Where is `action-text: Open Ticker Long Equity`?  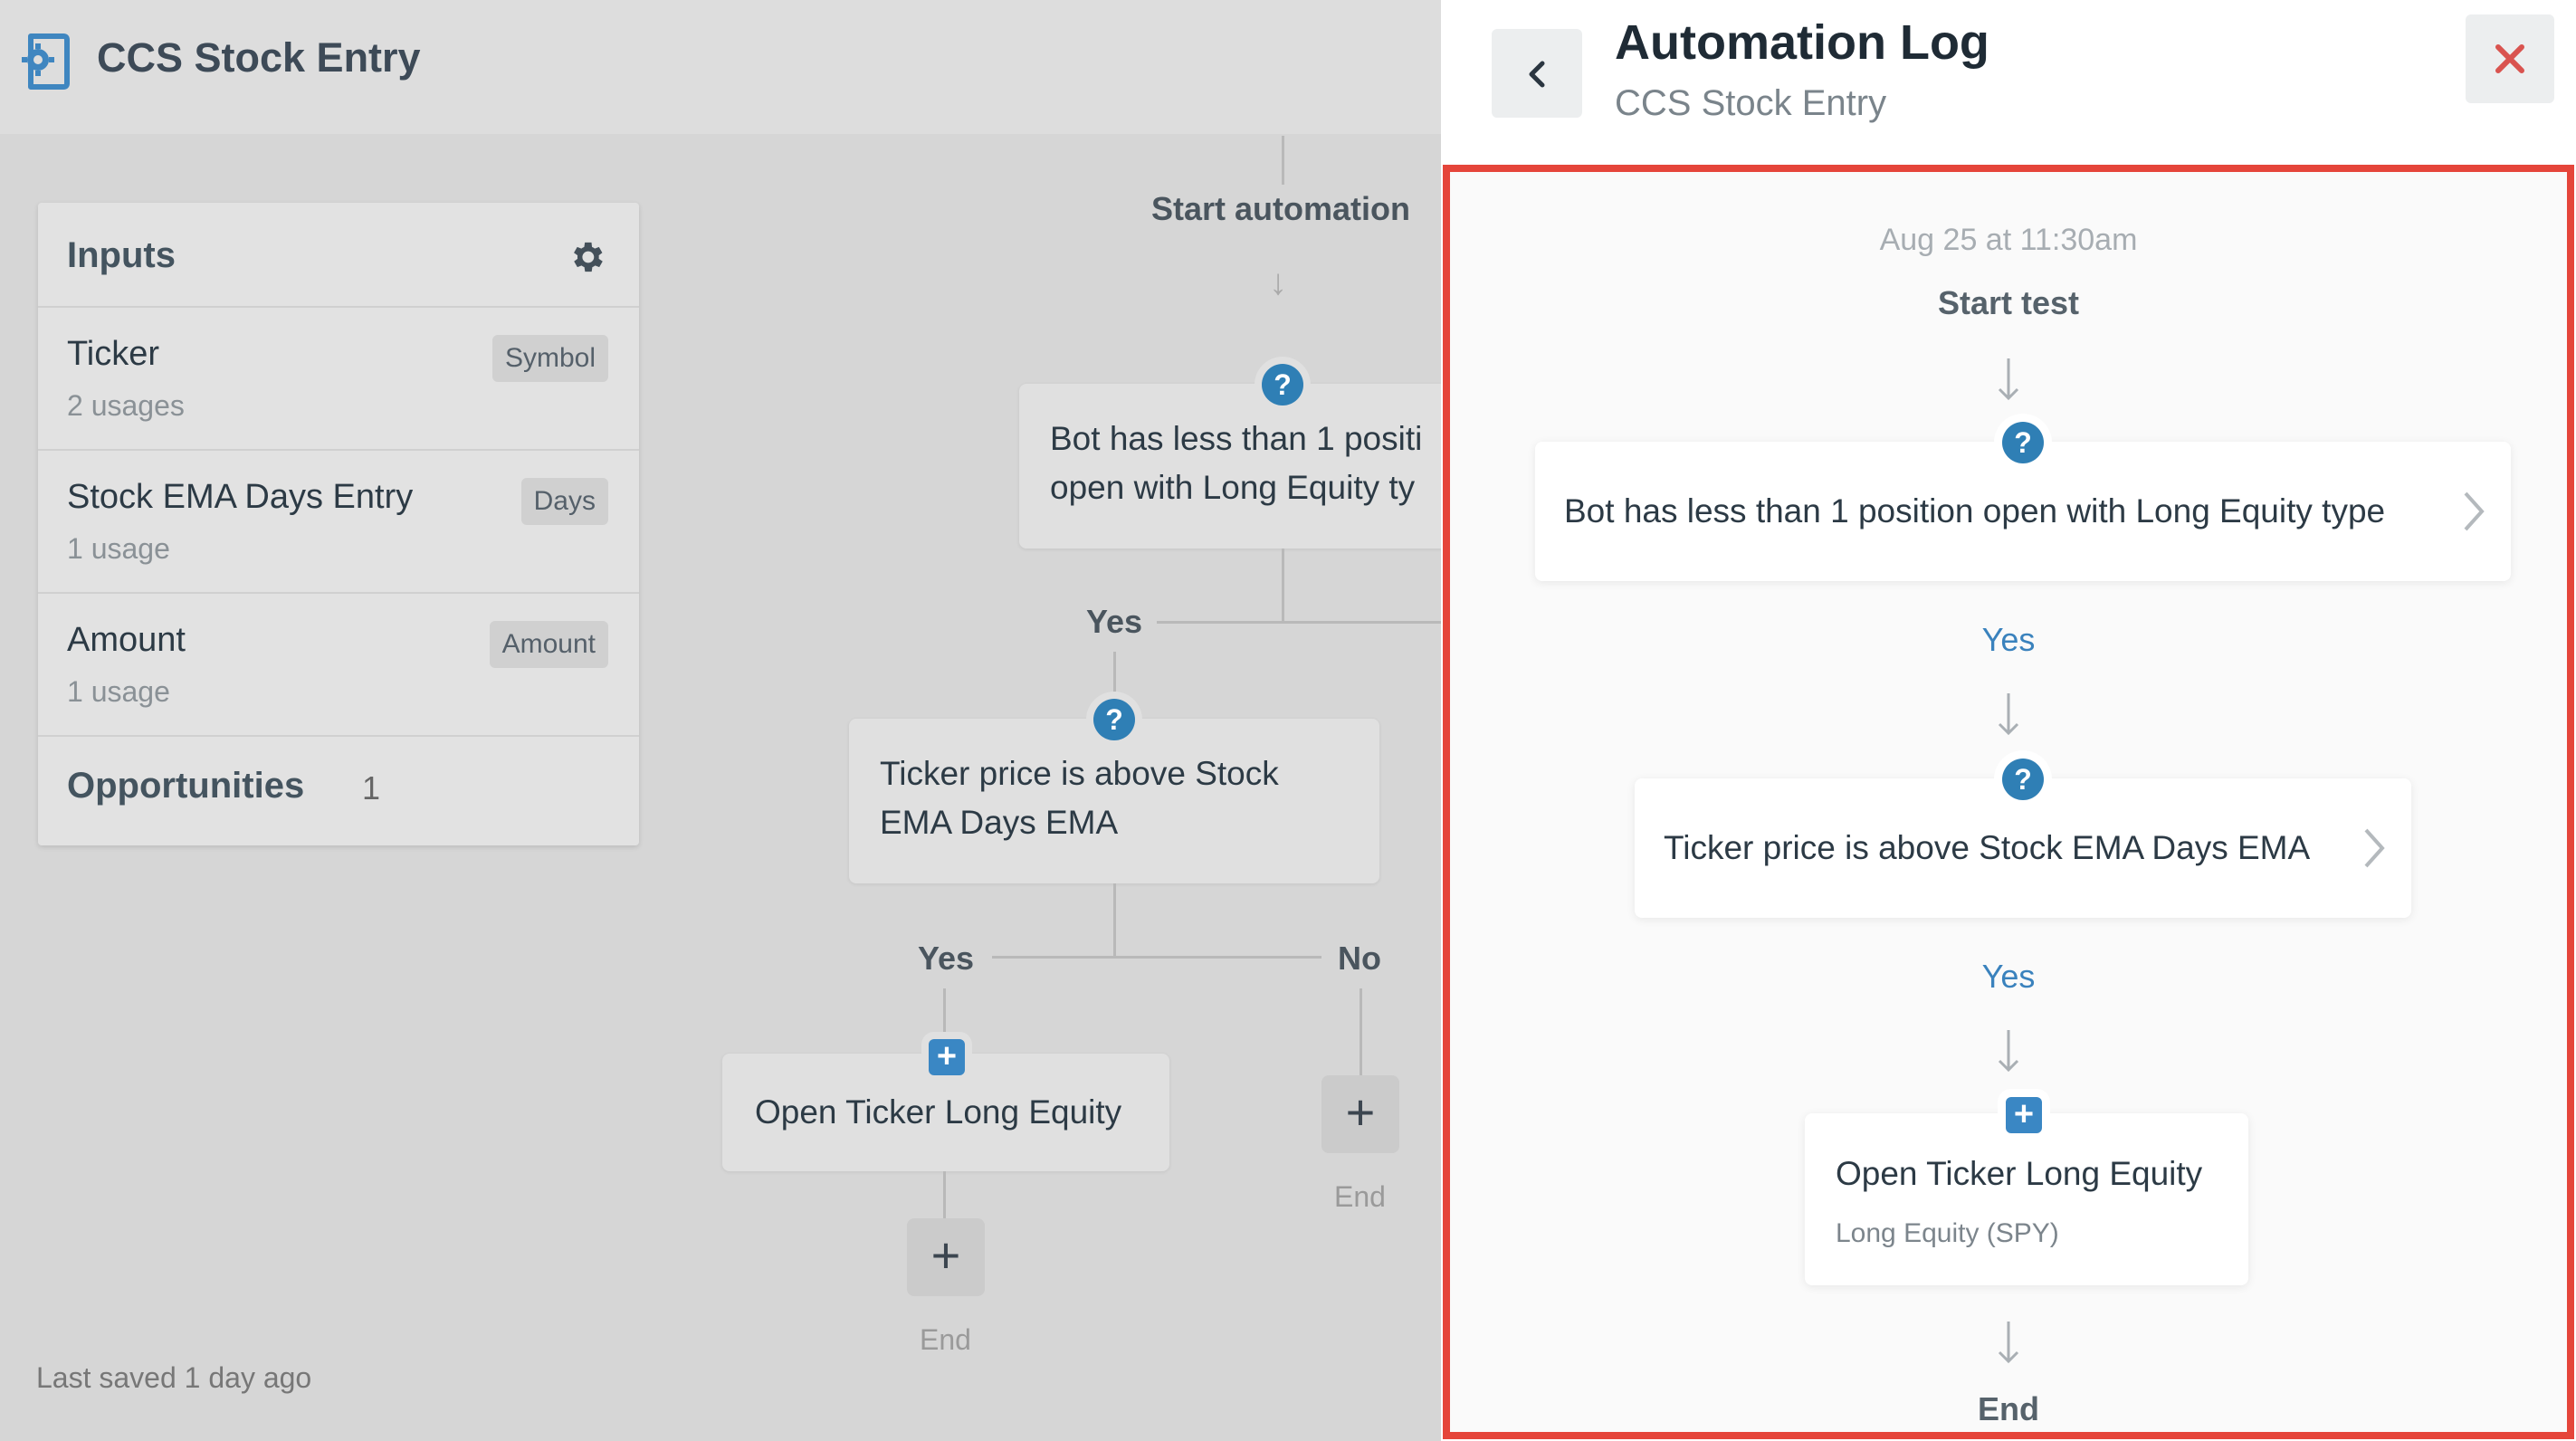
action-text: Open Ticker Long Equity is located at coordinates (939, 1112).